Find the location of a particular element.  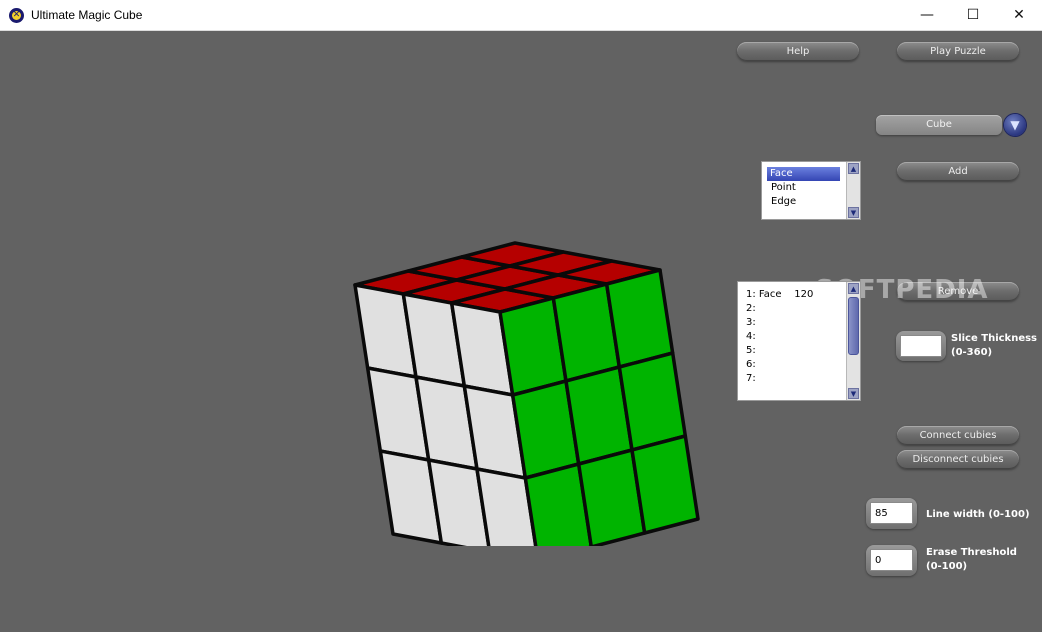

erase-threshold-input is located at coordinates (891, 560).